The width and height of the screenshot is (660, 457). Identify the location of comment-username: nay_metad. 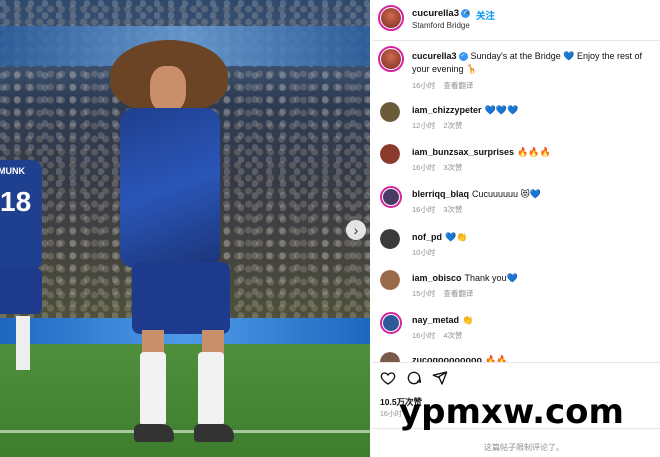
(435, 320).